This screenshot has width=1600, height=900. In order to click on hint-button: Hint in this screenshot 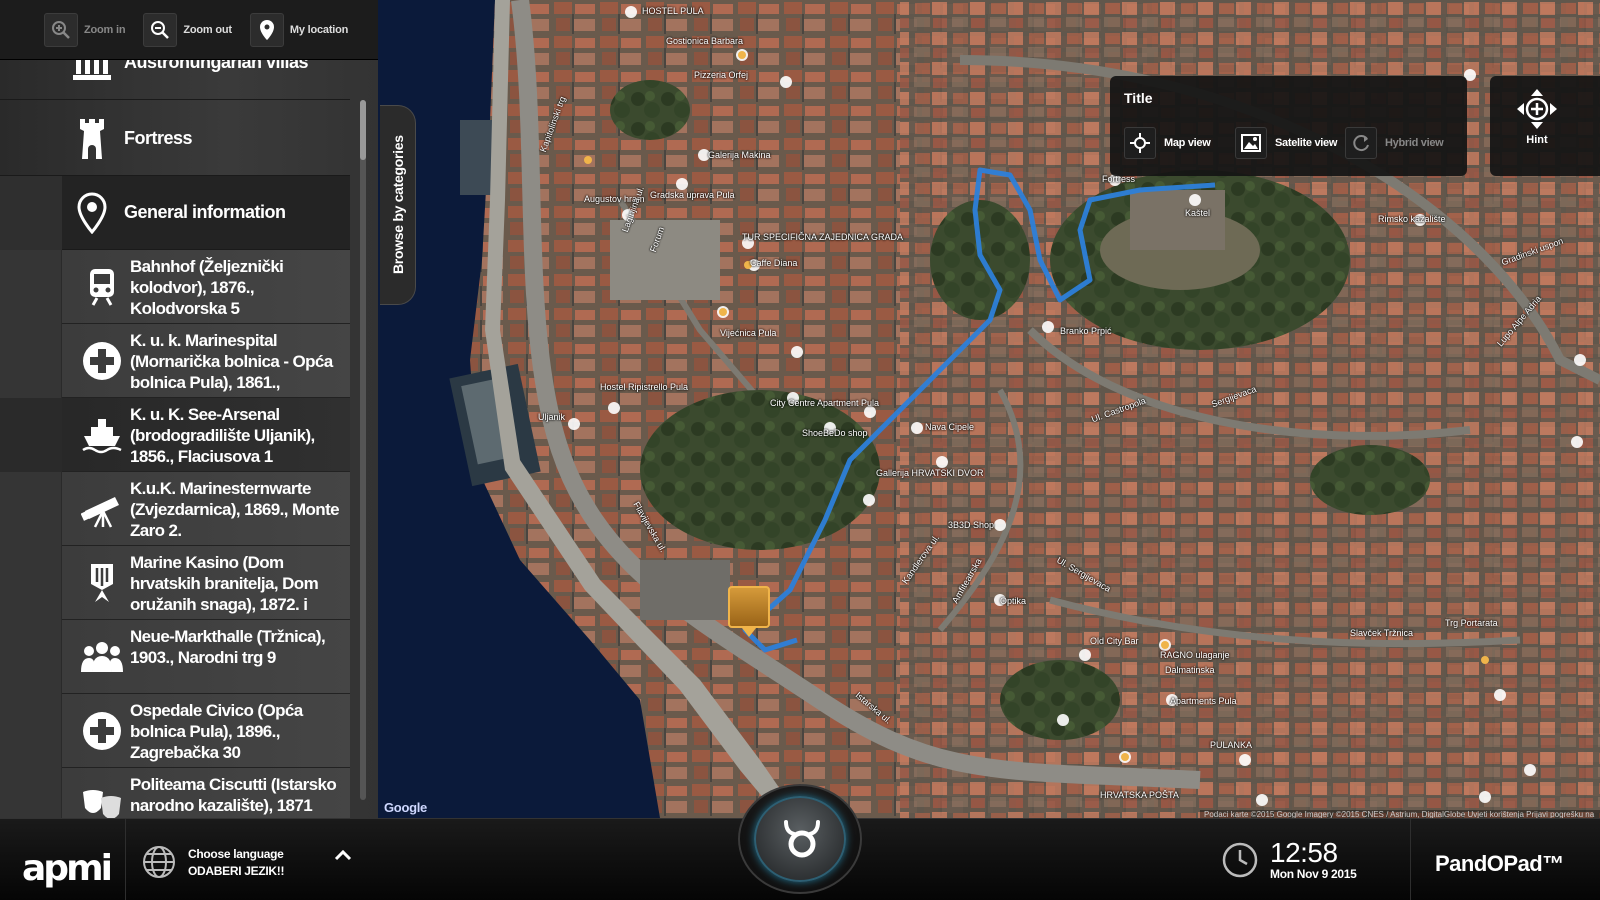, I will do `click(1545, 126)`.